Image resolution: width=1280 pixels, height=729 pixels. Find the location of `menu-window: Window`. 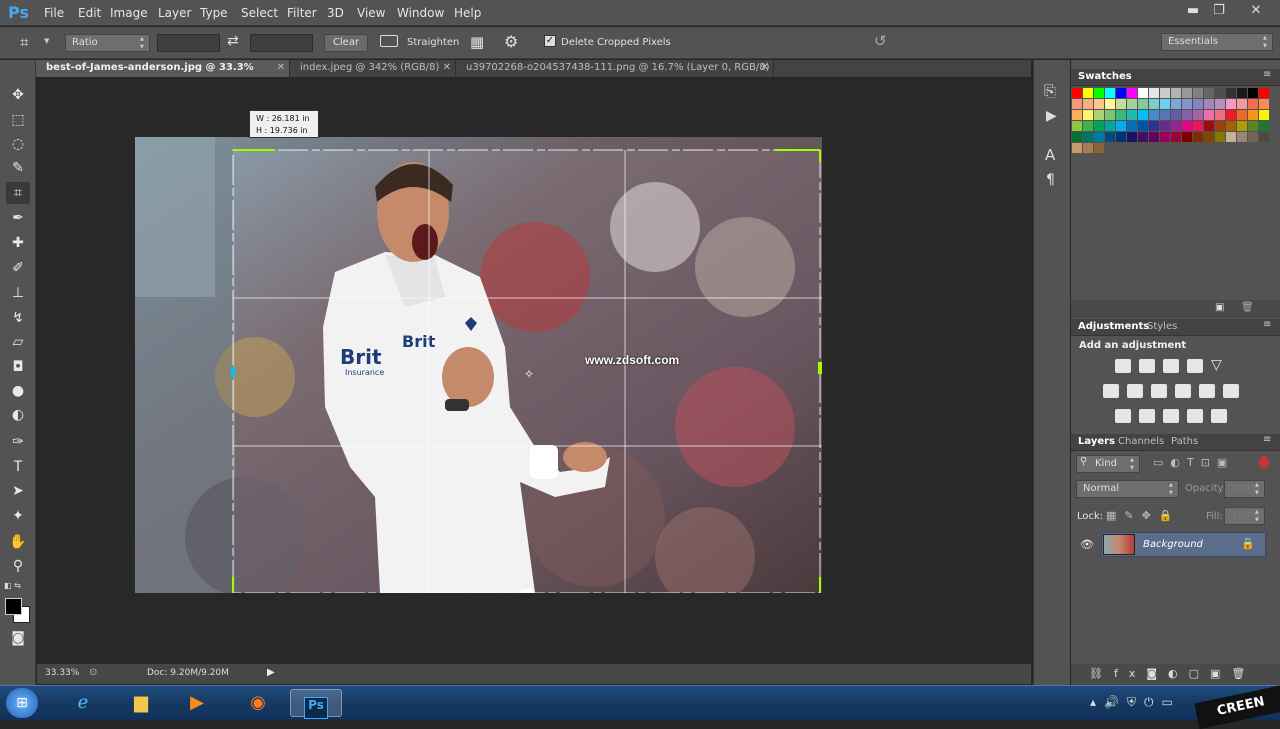

menu-window: Window is located at coordinates (420, 13).